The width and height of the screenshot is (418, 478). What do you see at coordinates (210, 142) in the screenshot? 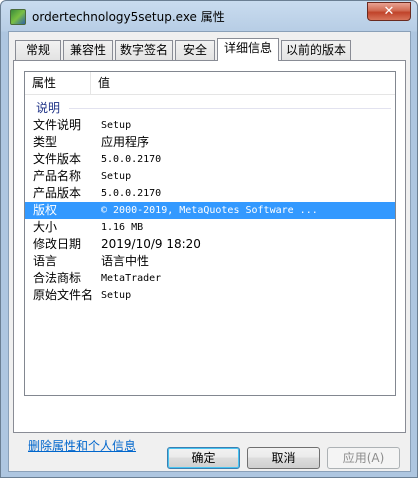
I see `table-row: 类型 应用程序` at bounding box center [210, 142].